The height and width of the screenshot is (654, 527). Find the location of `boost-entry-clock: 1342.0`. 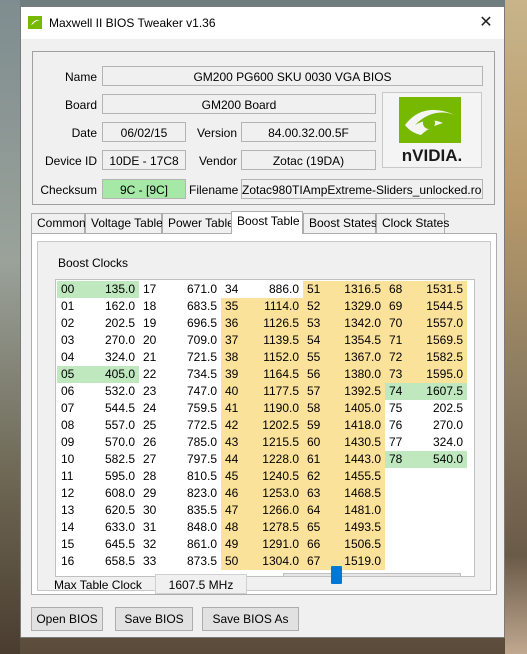

boost-entry-clock: 1342.0 is located at coordinates (358, 323).